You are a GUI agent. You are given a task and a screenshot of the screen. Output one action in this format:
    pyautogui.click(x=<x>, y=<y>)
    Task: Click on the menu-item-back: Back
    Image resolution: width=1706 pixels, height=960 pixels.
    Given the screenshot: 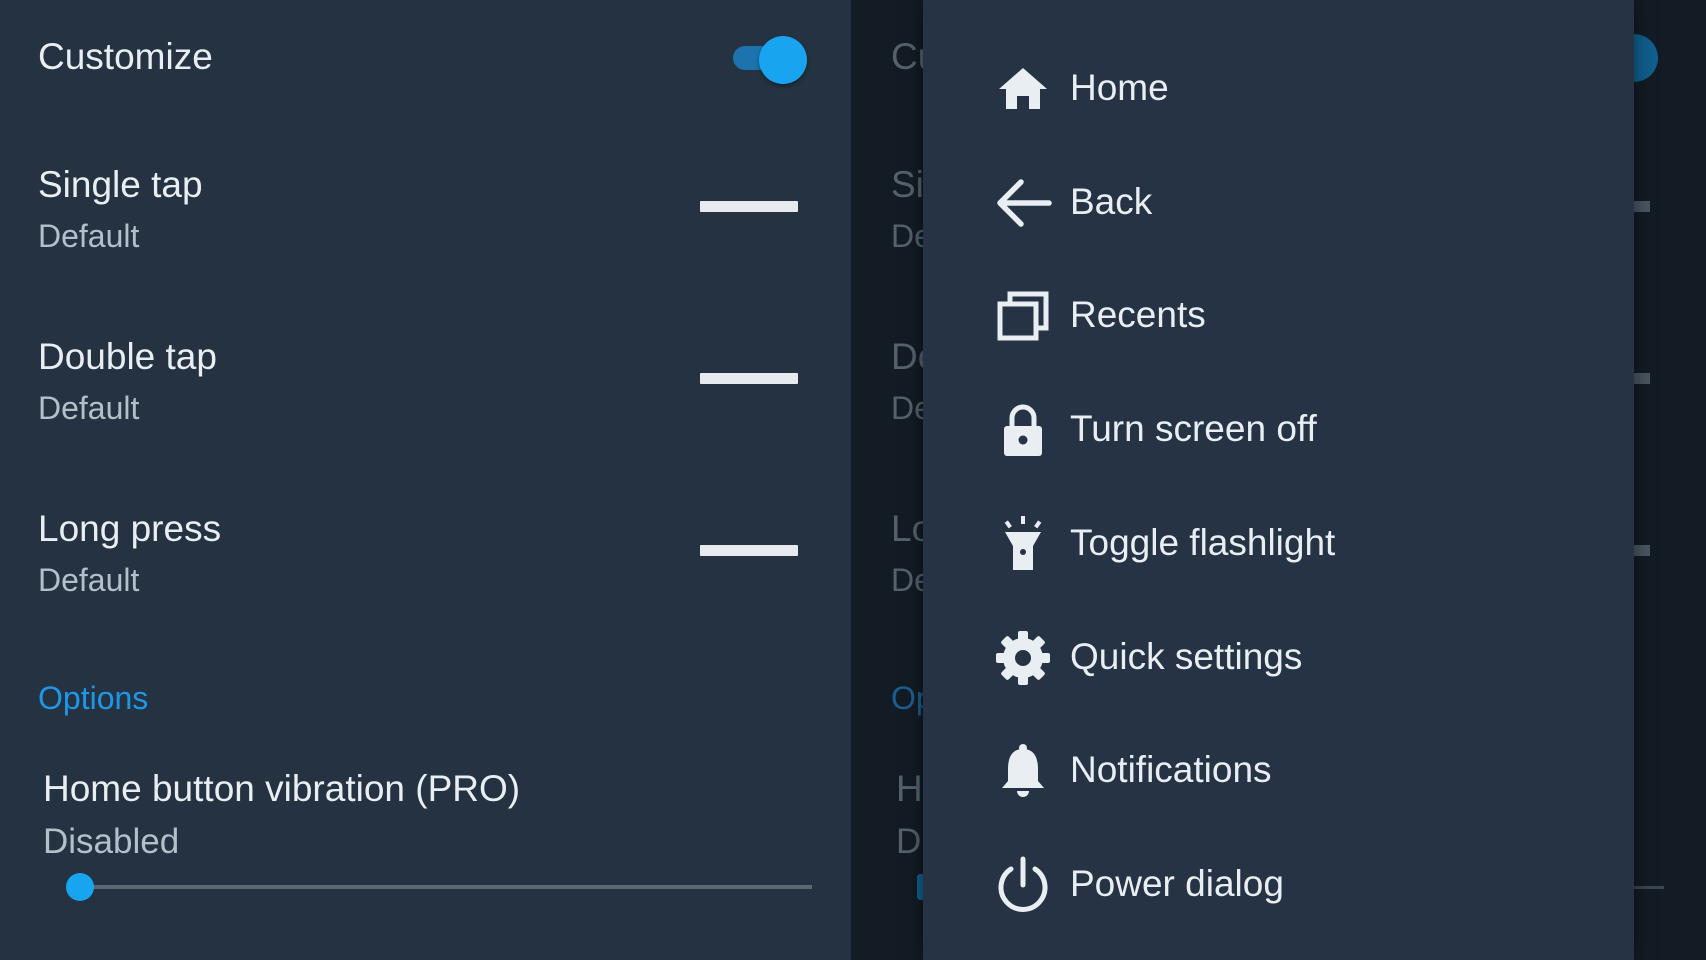 What is the action you would take?
    pyautogui.click(x=1278, y=203)
    